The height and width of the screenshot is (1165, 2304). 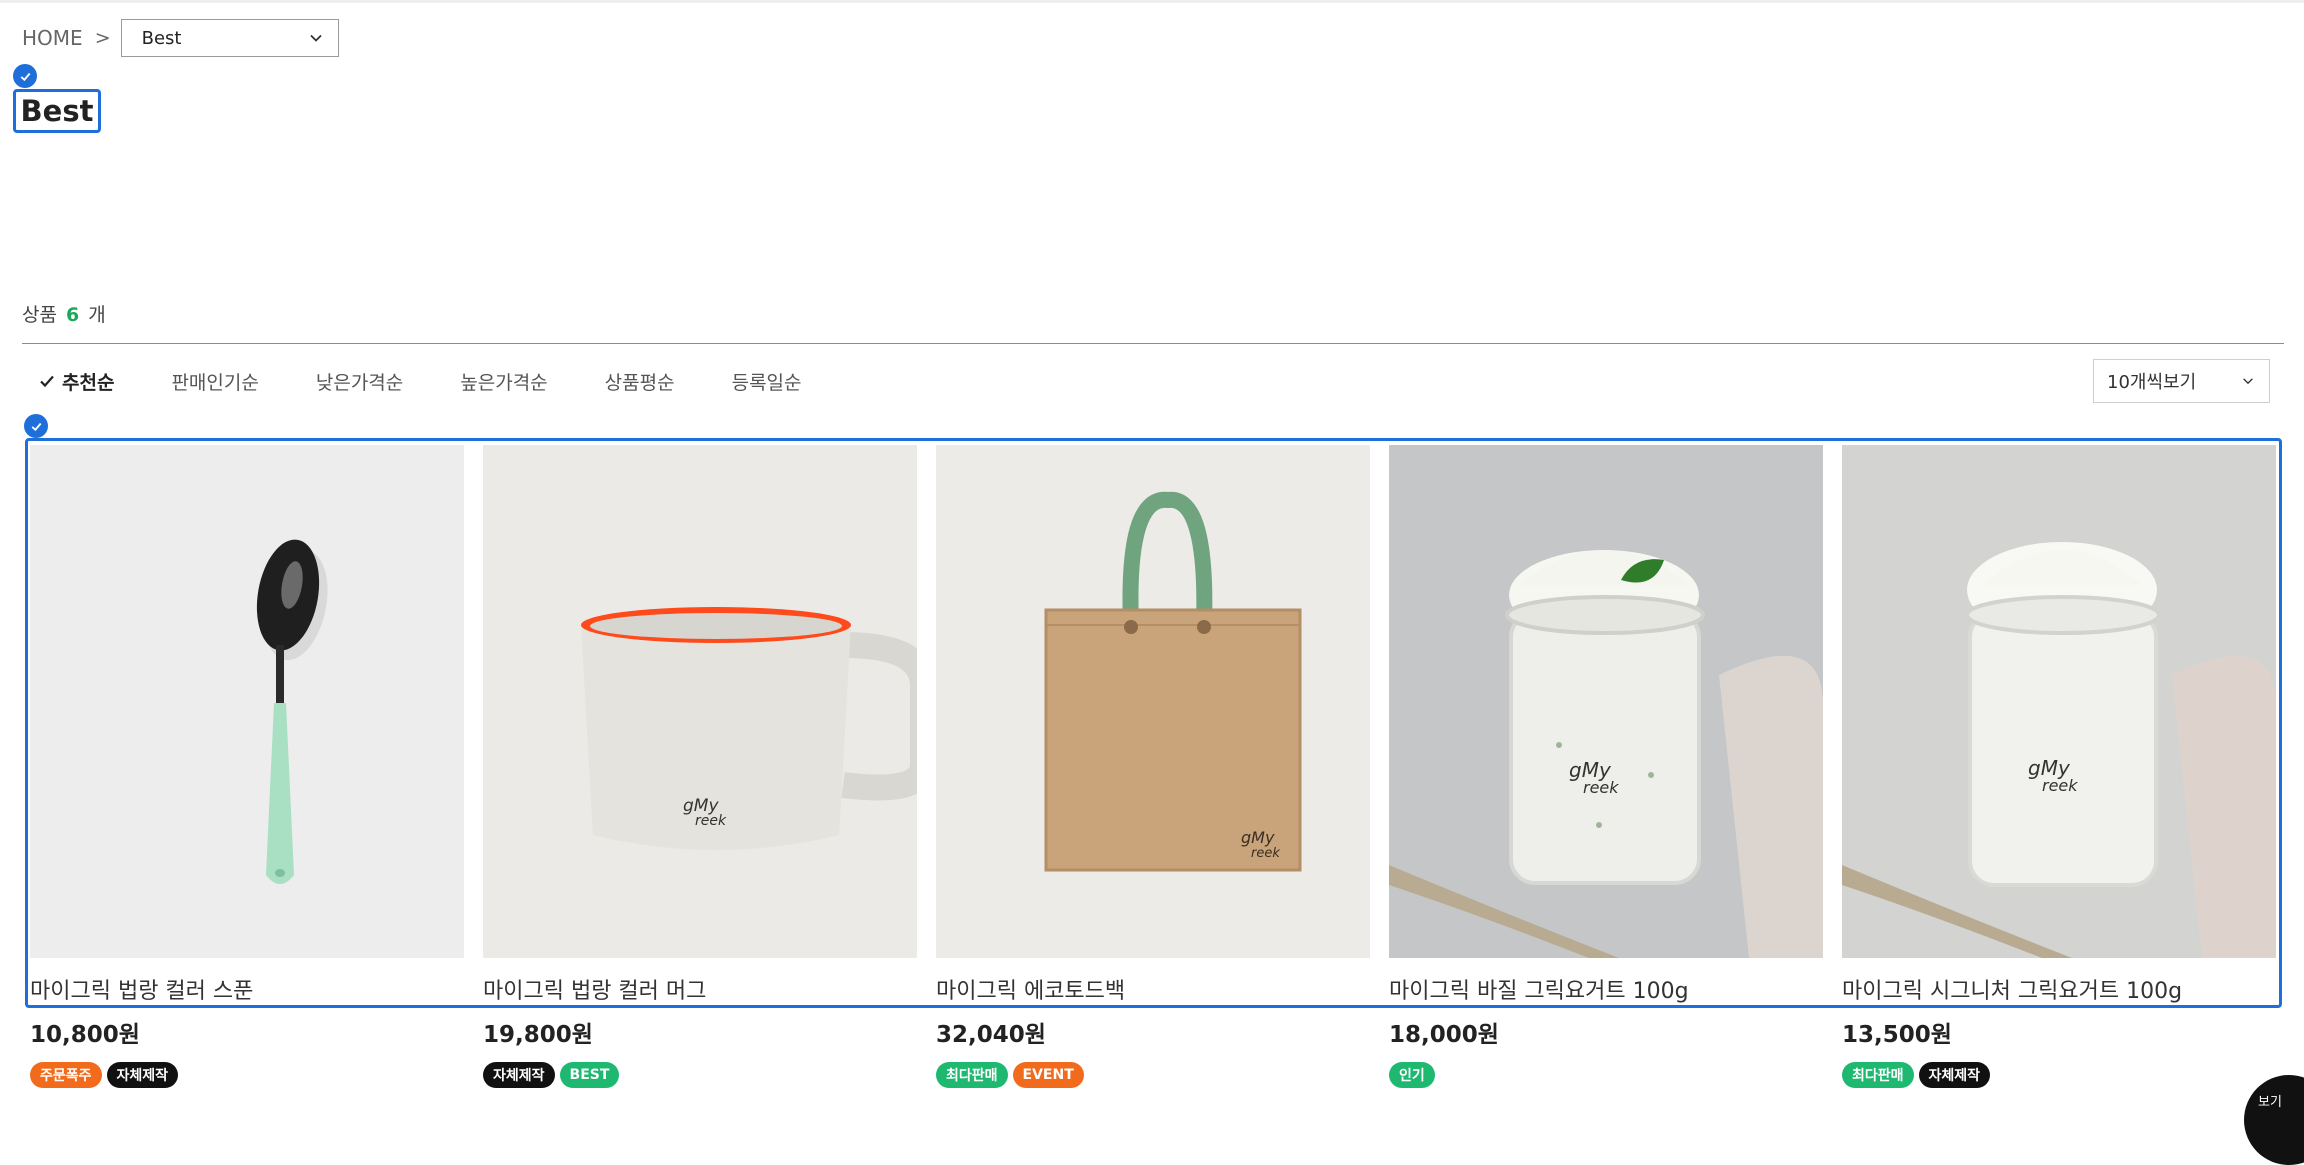 What do you see at coordinates (1153, 343) in the screenshot?
I see `divider` at bounding box center [1153, 343].